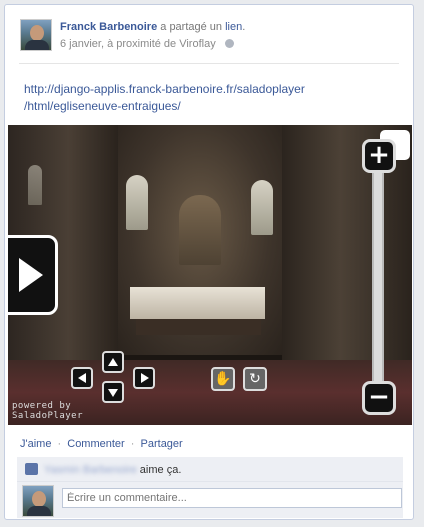 The image size is (424, 527). Describe the element at coordinates (90, 470) in the screenshot. I see `liker-name-link: Yasmin Barbenoire` at that location.